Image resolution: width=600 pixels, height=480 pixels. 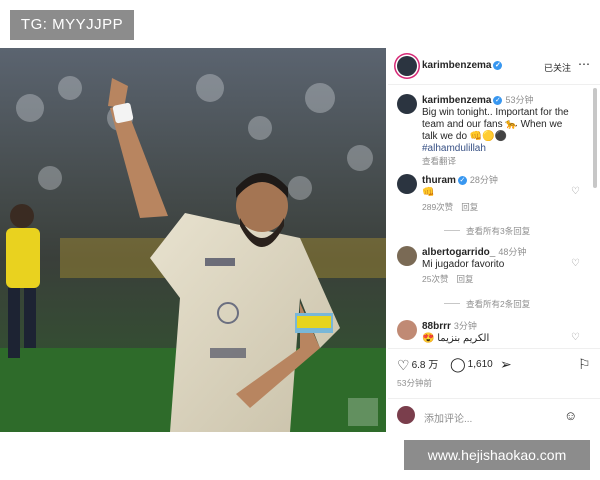 What do you see at coordinates (435, 279) in the screenshot?
I see `like-count: 25次赞` at bounding box center [435, 279].